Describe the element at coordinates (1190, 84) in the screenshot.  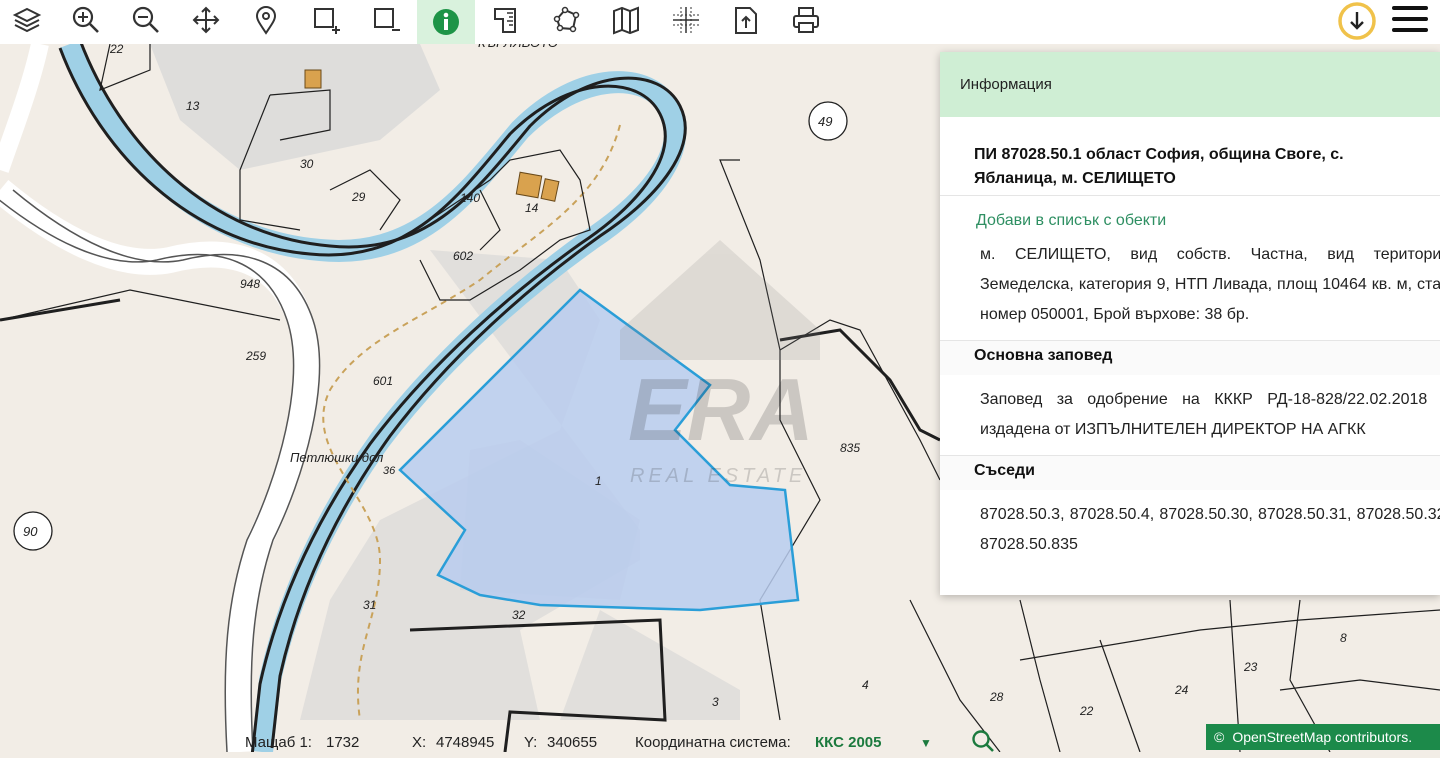
I see `info-panel-header: Информация` at that location.